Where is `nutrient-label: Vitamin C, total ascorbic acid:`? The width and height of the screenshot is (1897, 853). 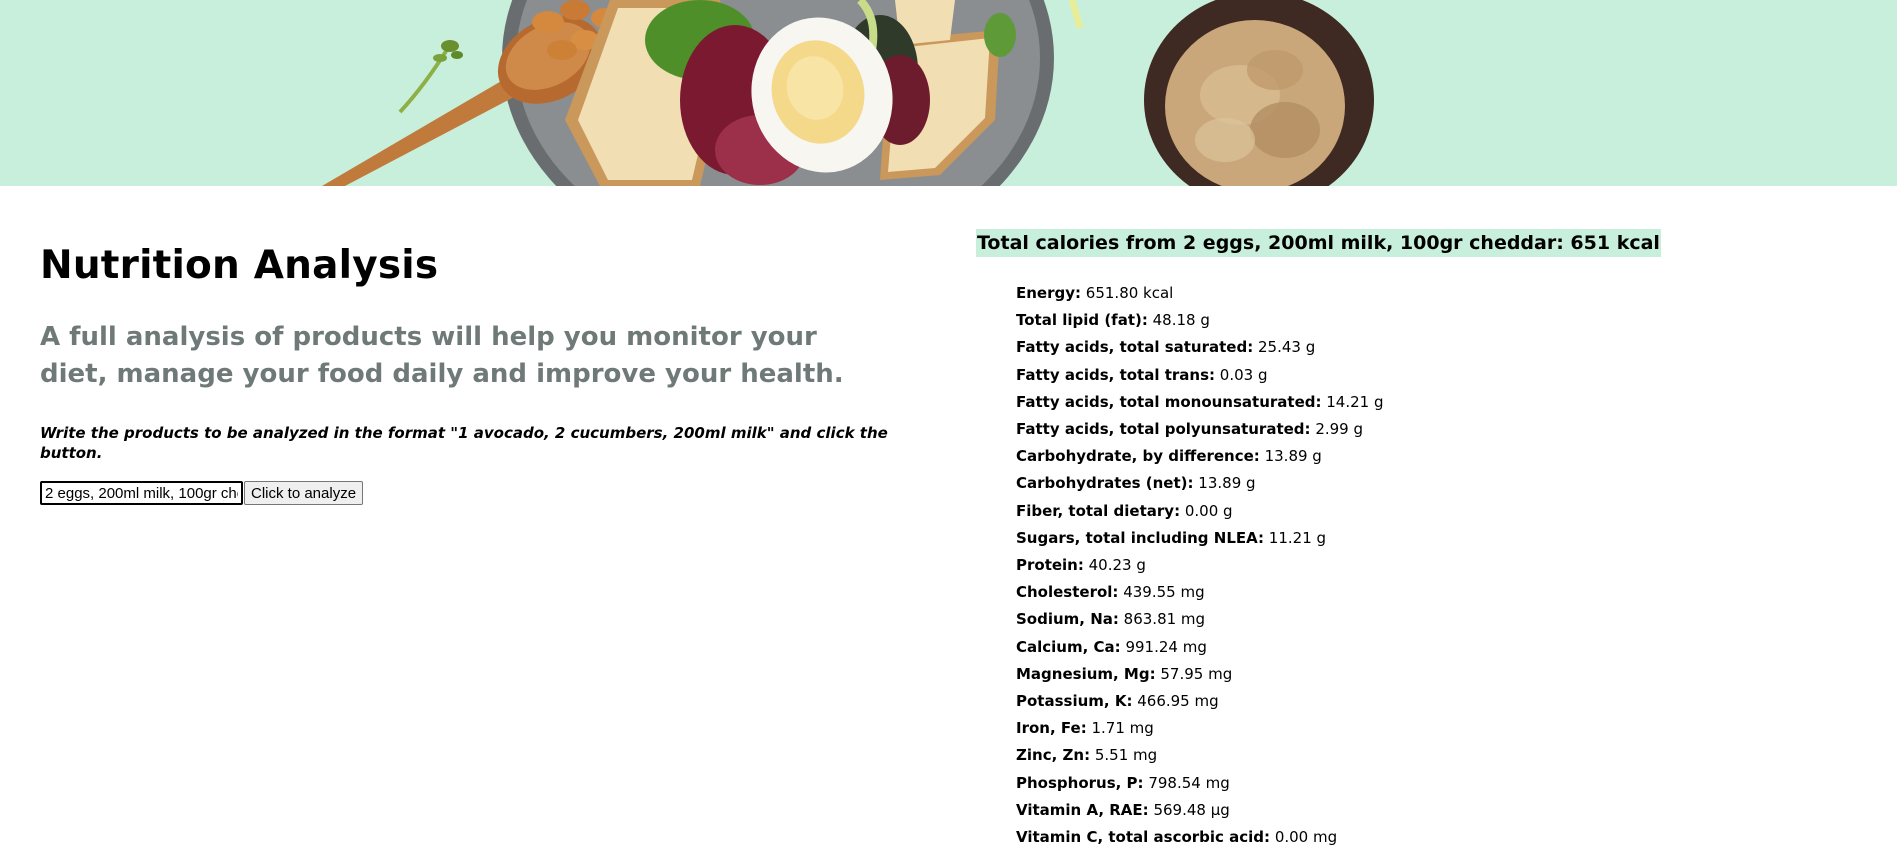 nutrient-label: Vitamin C, total ascorbic acid: is located at coordinates (1143, 837).